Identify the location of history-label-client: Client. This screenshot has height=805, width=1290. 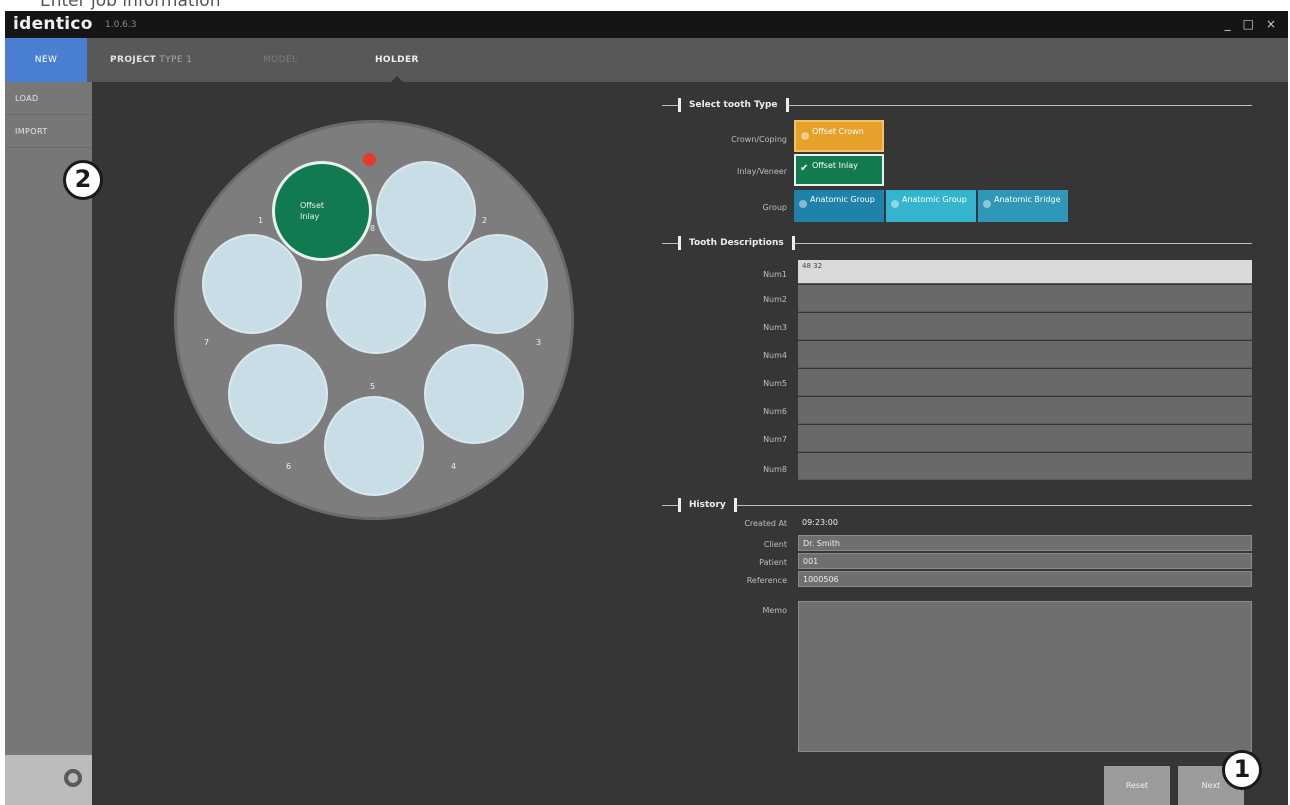
(775, 544).